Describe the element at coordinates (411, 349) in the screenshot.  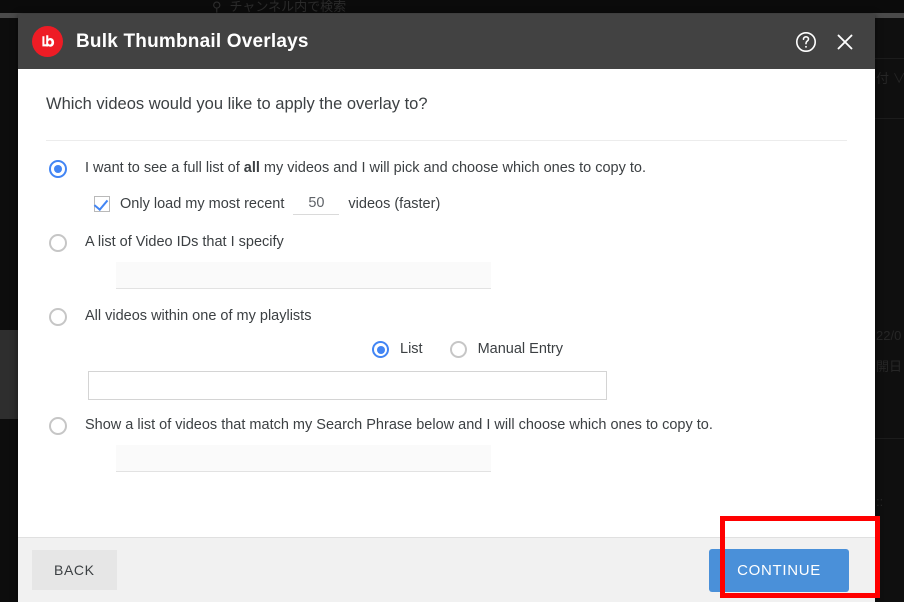
I see `radio-label-playlist-mode-list: List` at that location.